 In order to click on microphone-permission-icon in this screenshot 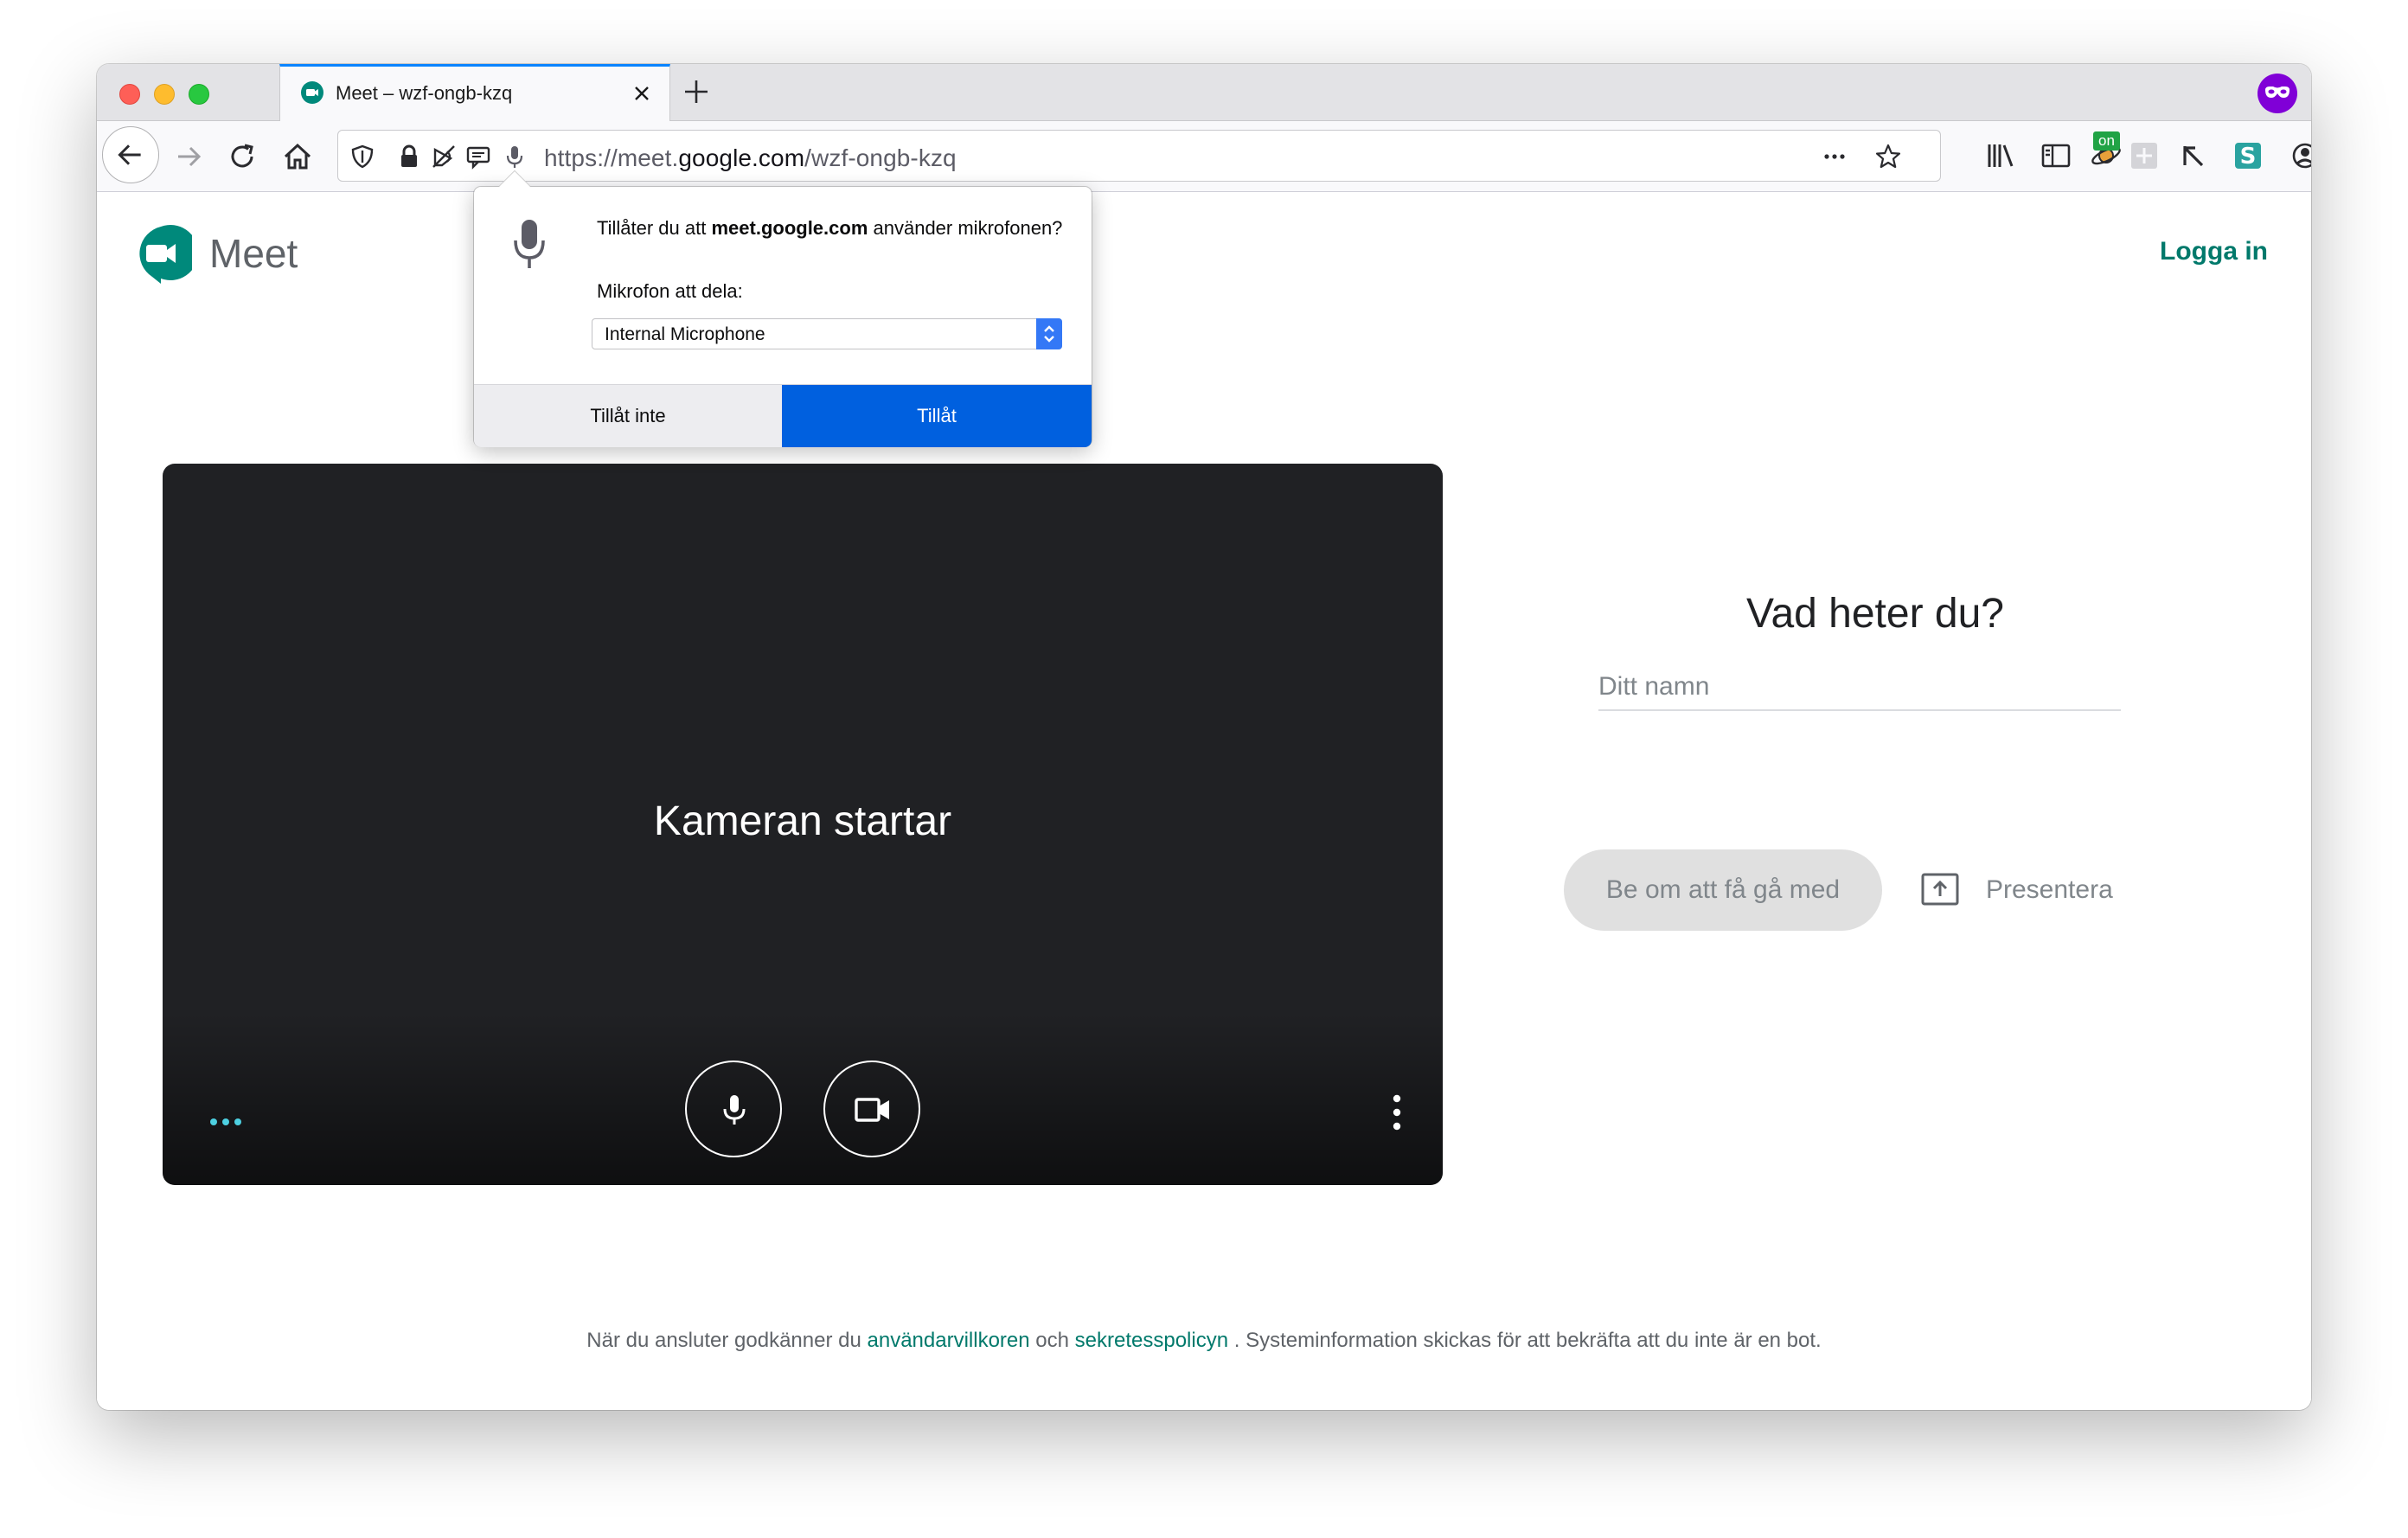, I will do `click(514, 157)`.